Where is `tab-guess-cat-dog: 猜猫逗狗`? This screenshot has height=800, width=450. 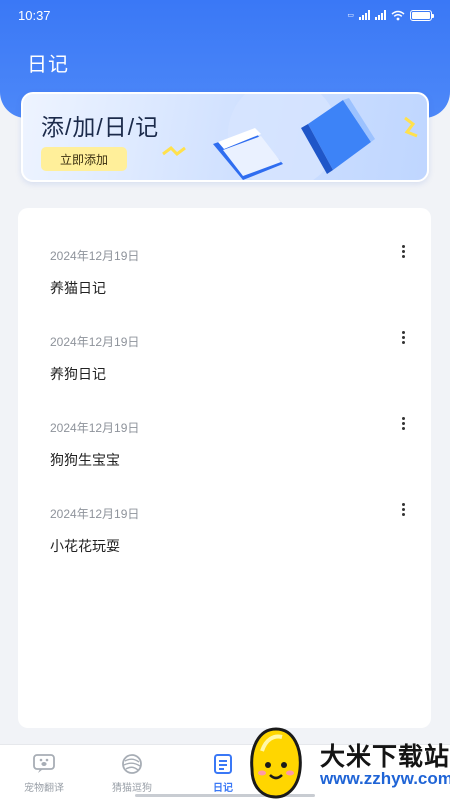 tab-guess-cat-dog: 猜猫逗狗 is located at coordinates (132, 773).